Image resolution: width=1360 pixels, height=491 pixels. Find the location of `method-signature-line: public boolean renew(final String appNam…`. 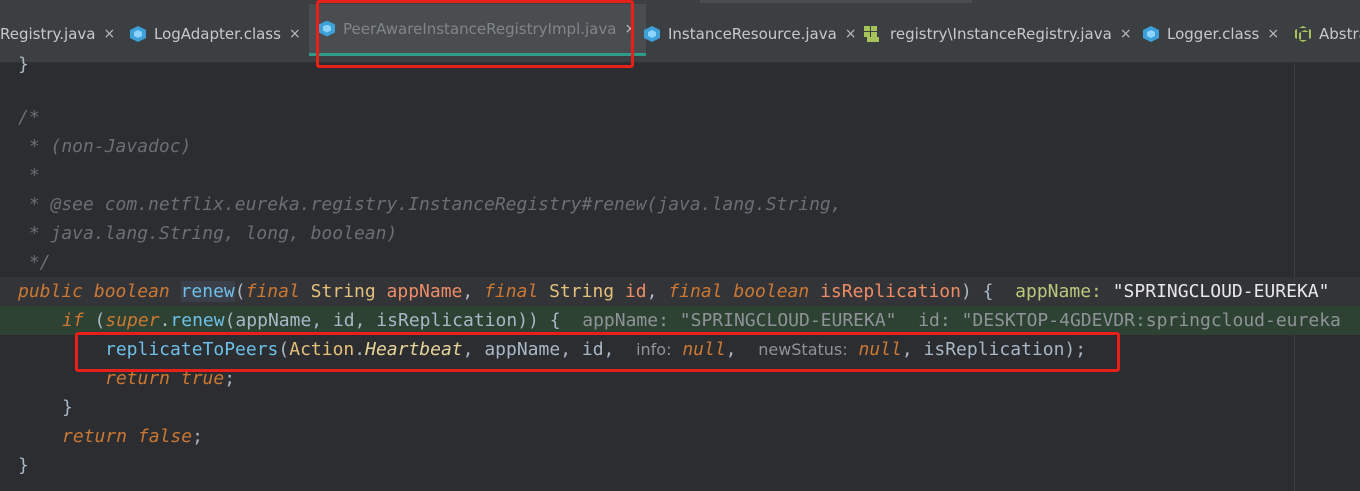

method-signature-line: public boolean renew(final String appNam… is located at coordinates (680, 291).